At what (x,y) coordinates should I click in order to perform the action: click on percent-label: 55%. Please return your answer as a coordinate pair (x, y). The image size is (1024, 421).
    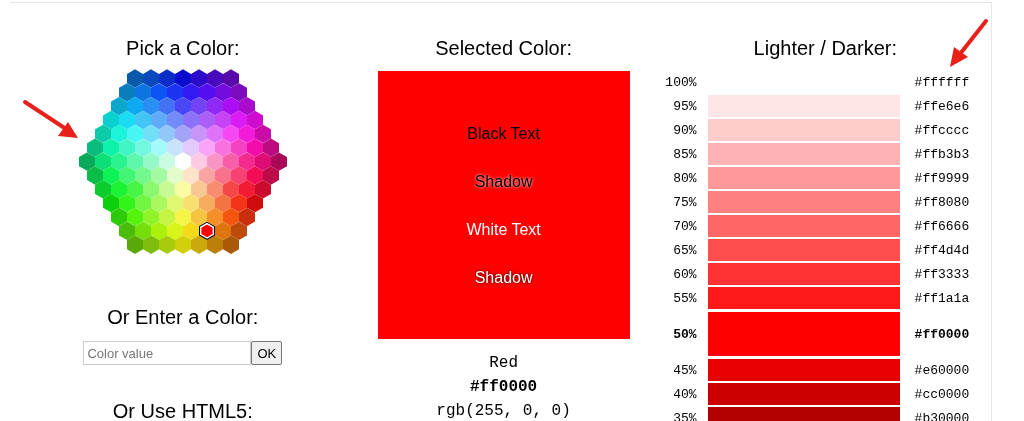
    Looking at the image, I should click on (684, 298).